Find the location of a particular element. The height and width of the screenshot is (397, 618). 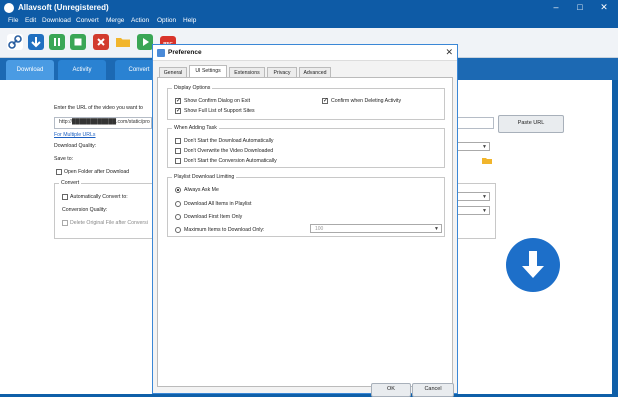

tab-general: General is located at coordinates (173, 72).